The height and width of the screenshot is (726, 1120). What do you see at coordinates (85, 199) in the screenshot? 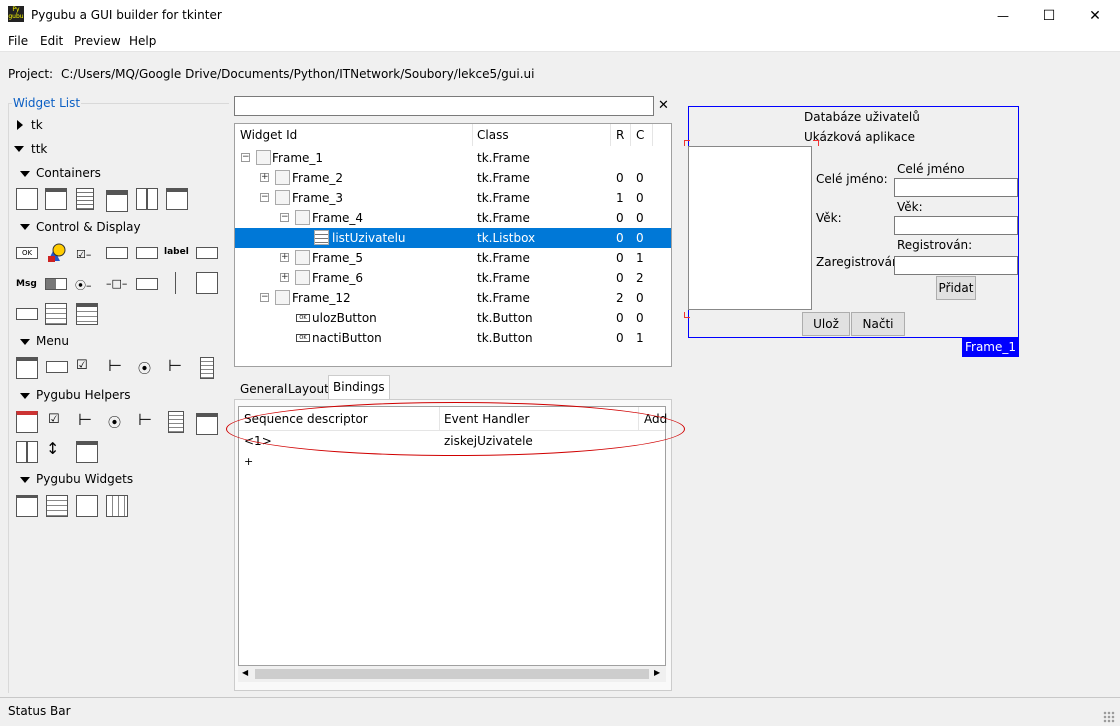
I see `panedwindow-widget-icon` at bounding box center [85, 199].